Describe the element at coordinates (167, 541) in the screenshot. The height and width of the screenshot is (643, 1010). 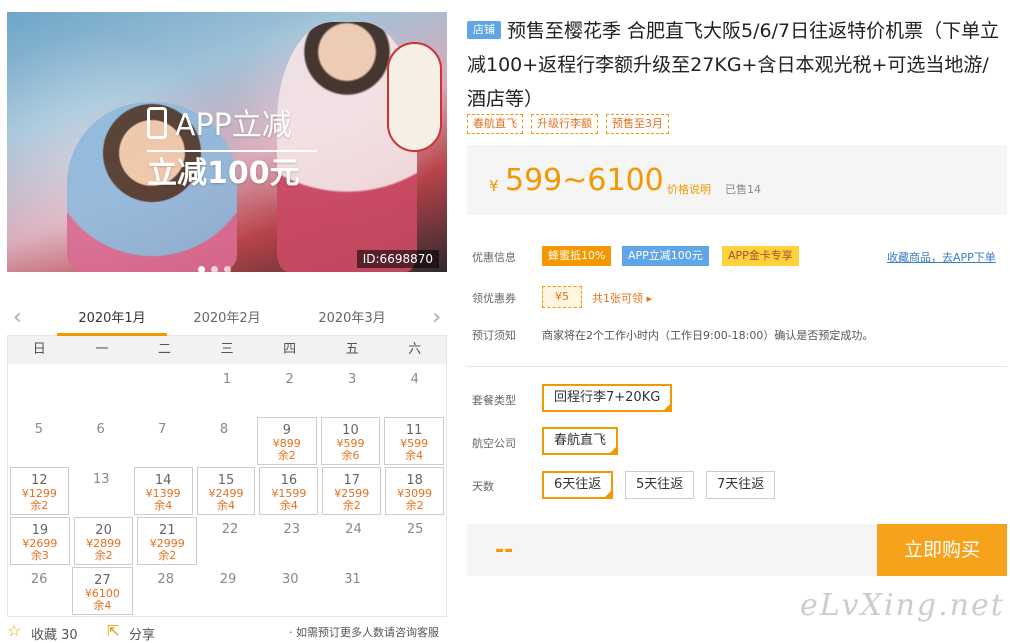
I see `calendar-day-bookable: 21 ¥2999 余2` at that location.